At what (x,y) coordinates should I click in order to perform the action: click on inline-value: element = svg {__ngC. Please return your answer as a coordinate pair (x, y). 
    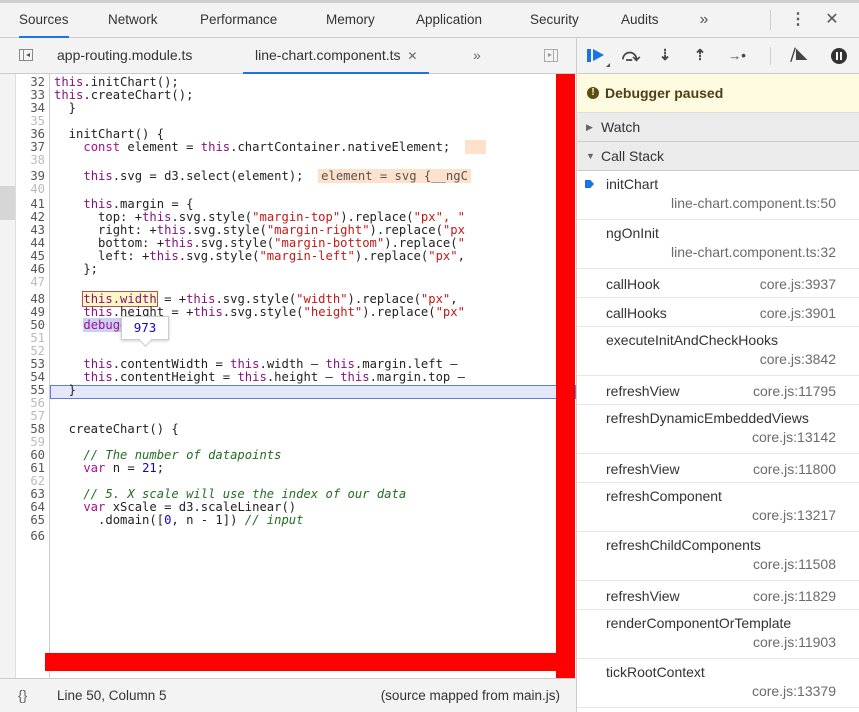
    Looking at the image, I should click on (394, 176).